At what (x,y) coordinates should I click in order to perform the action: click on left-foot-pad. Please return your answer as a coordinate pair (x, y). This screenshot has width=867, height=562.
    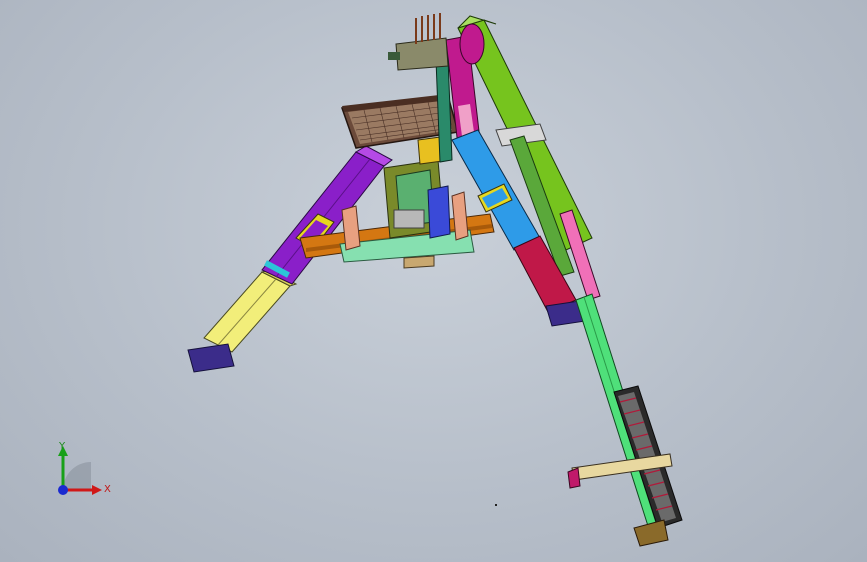
    Looking at the image, I should click on (211, 358).